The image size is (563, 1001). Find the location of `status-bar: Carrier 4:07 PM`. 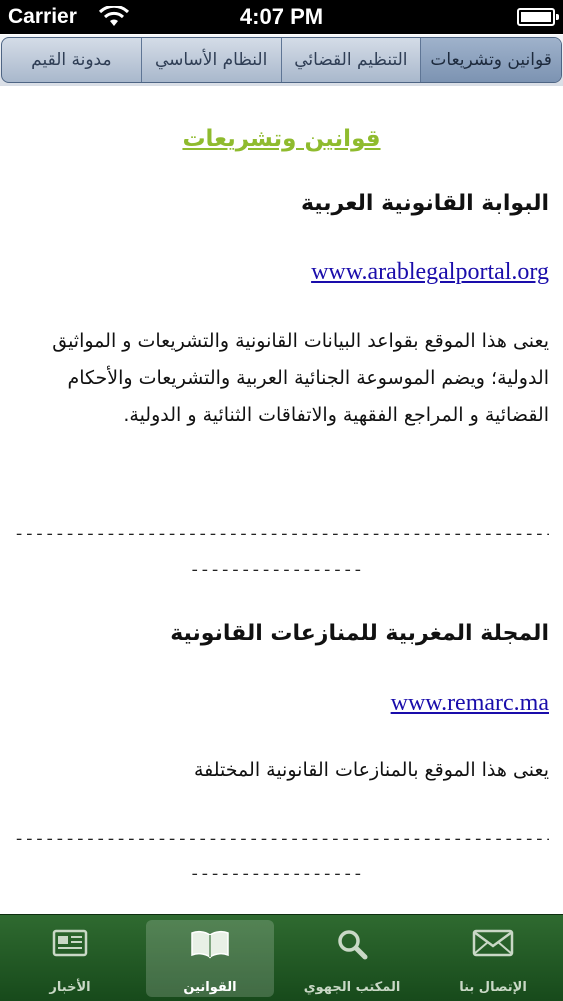

status-bar: Carrier 4:07 PM is located at coordinates (281, 17).